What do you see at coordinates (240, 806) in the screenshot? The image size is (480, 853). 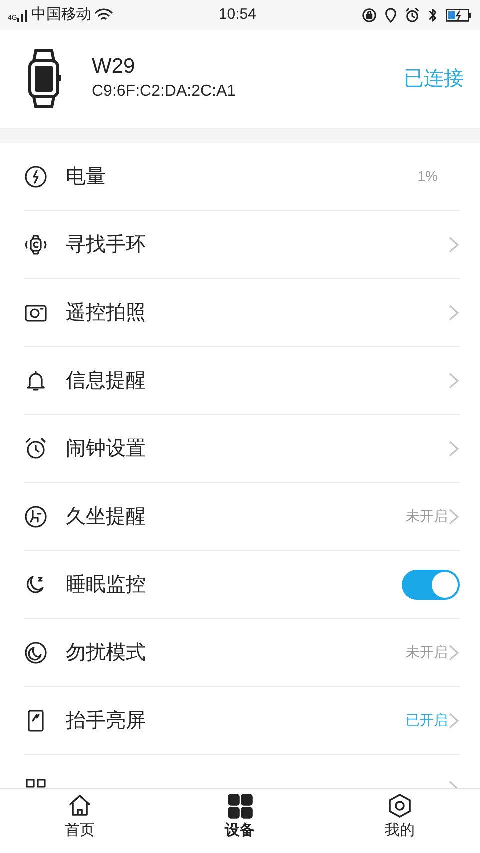 I see `grid-icon` at bounding box center [240, 806].